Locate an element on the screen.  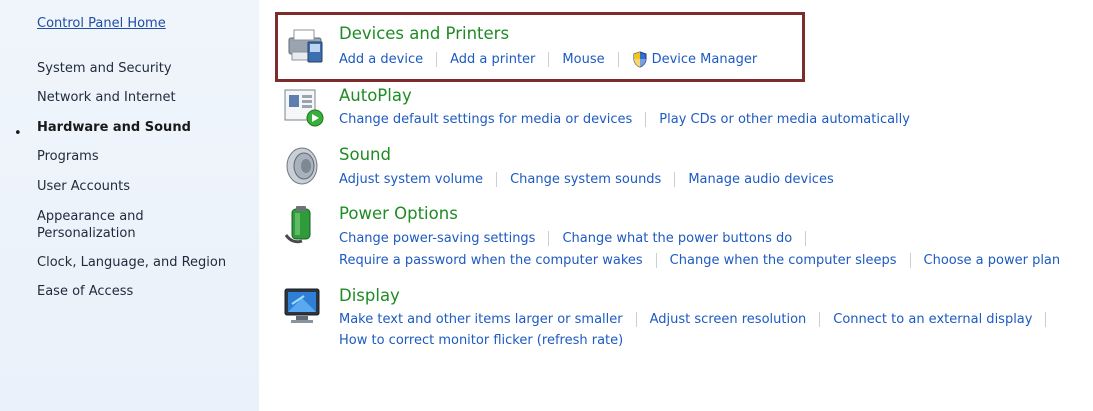
play-cds-automatically-link: Play CDs or other media automatically is located at coordinates (784, 119).